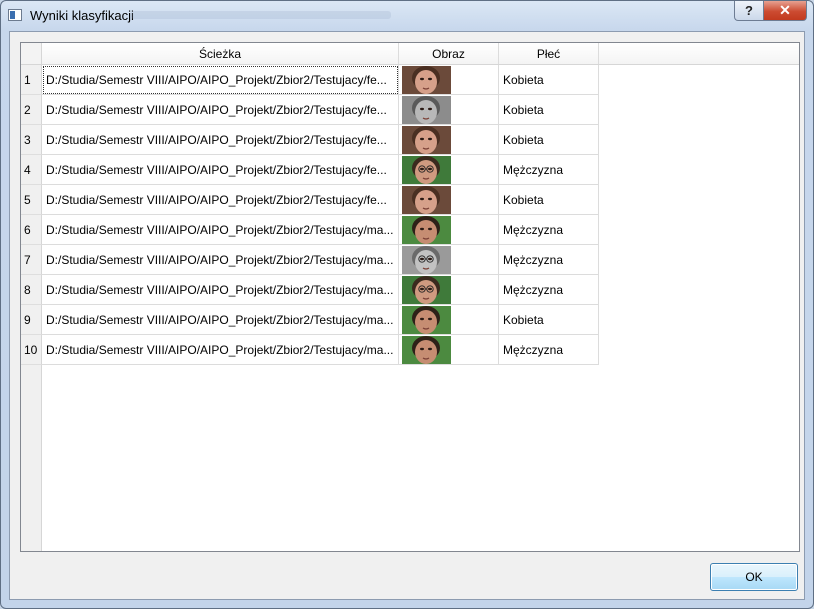 The width and height of the screenshot is (814, 609). I want to click on column-header-bar: Ścieżka Obraz Płeć, so click(420, 54).